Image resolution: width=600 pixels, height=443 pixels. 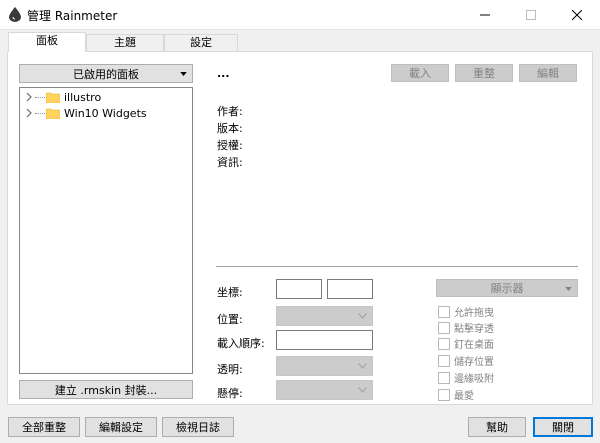 What do you see at coordinates (72, 16) in the screenshot?
I see `window-title: 管理 Rainmeter` at bounding box center [72, 16].